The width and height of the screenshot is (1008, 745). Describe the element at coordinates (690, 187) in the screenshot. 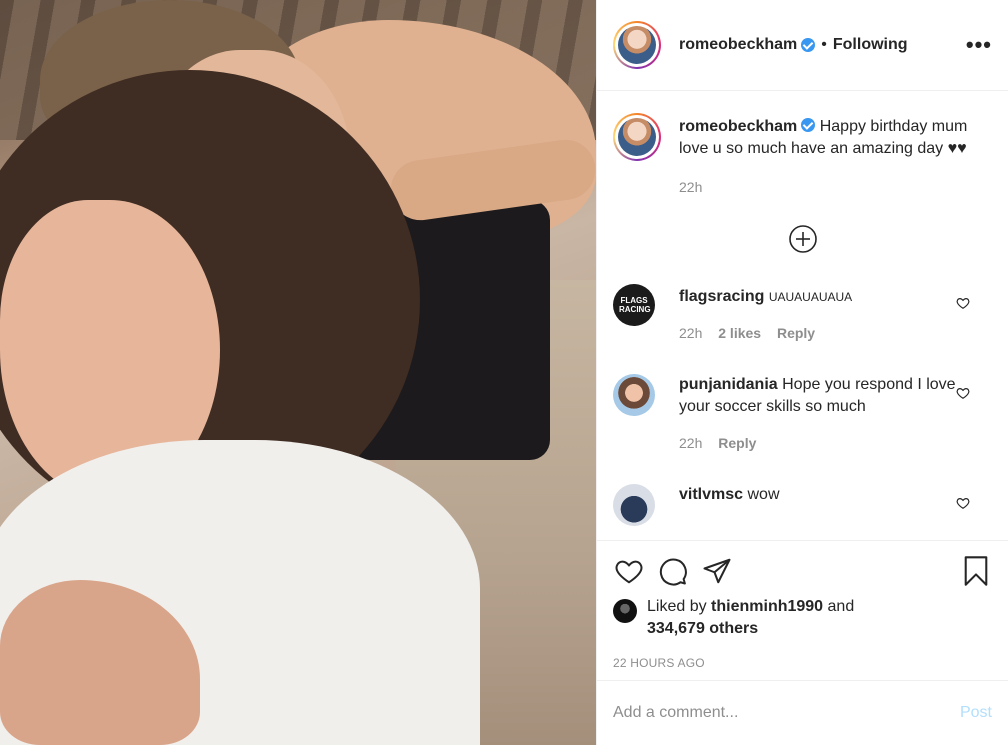

I see `caption-time: 22h` at that location.